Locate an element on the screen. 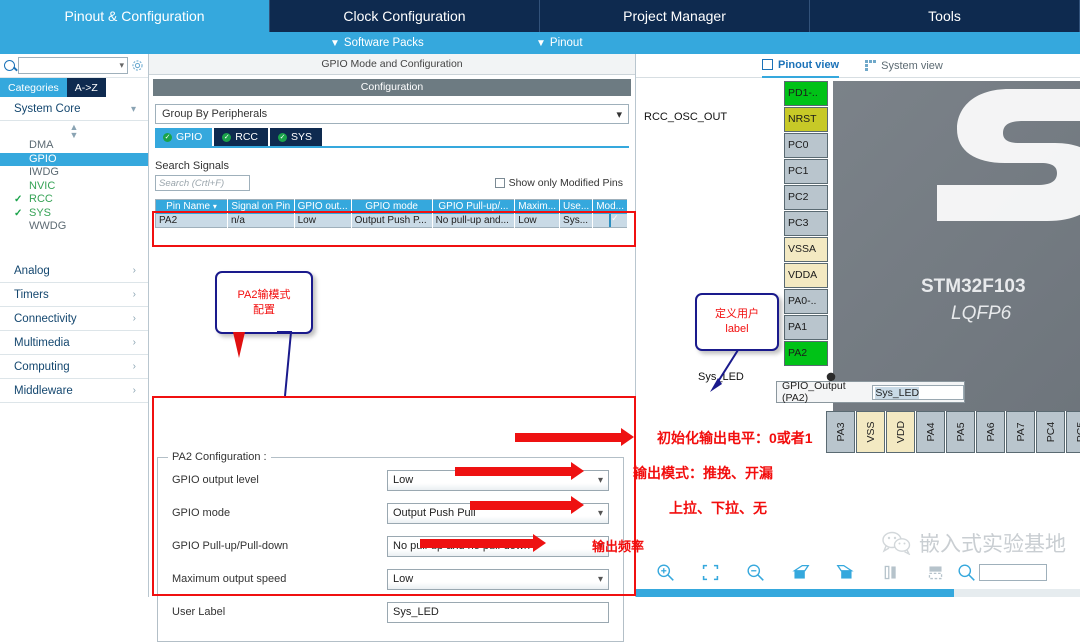 Image resolution: width=1080 pixels, height=642 pixels. tab-gpio: ✓ GPIO is located at coordinates (183, 137).